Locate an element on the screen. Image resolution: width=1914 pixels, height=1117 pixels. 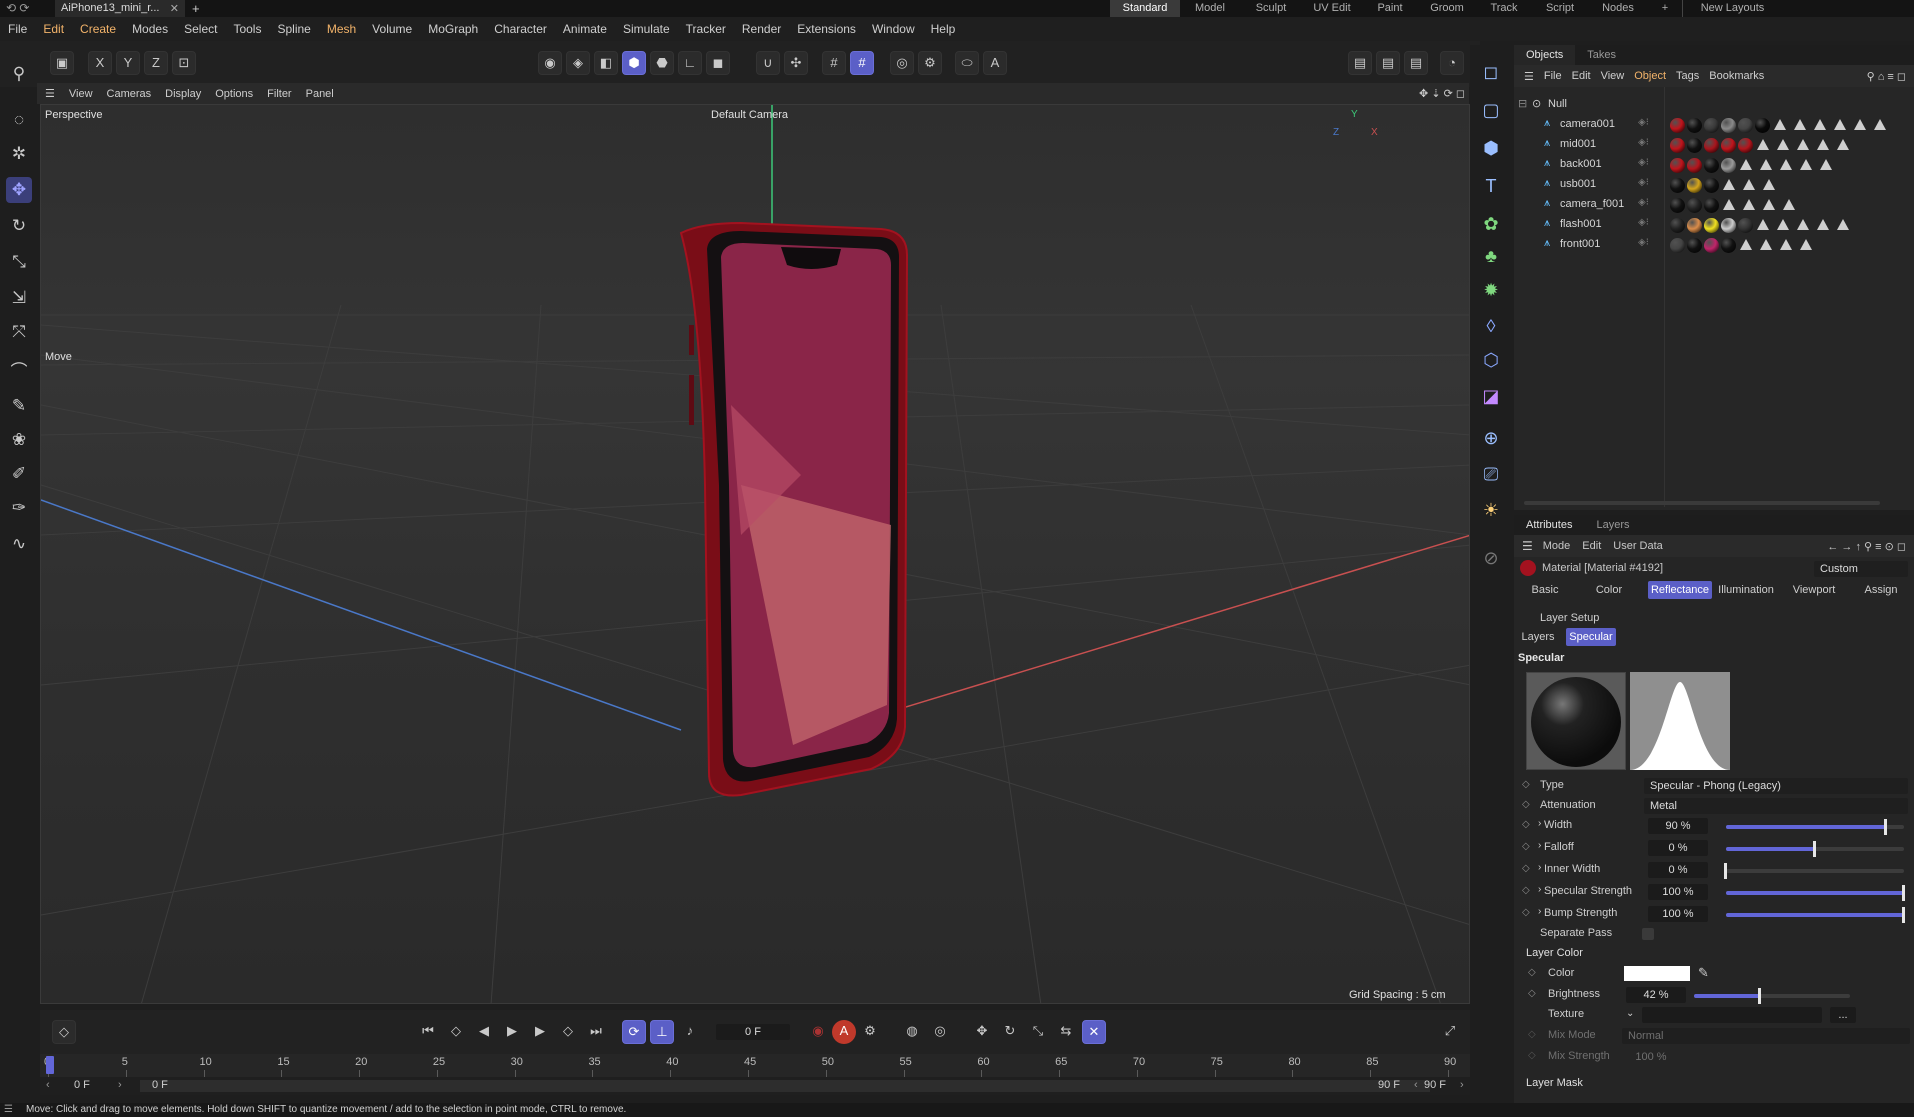
attributes-menu-mode: Mode is located at coordinates (1557, 546).